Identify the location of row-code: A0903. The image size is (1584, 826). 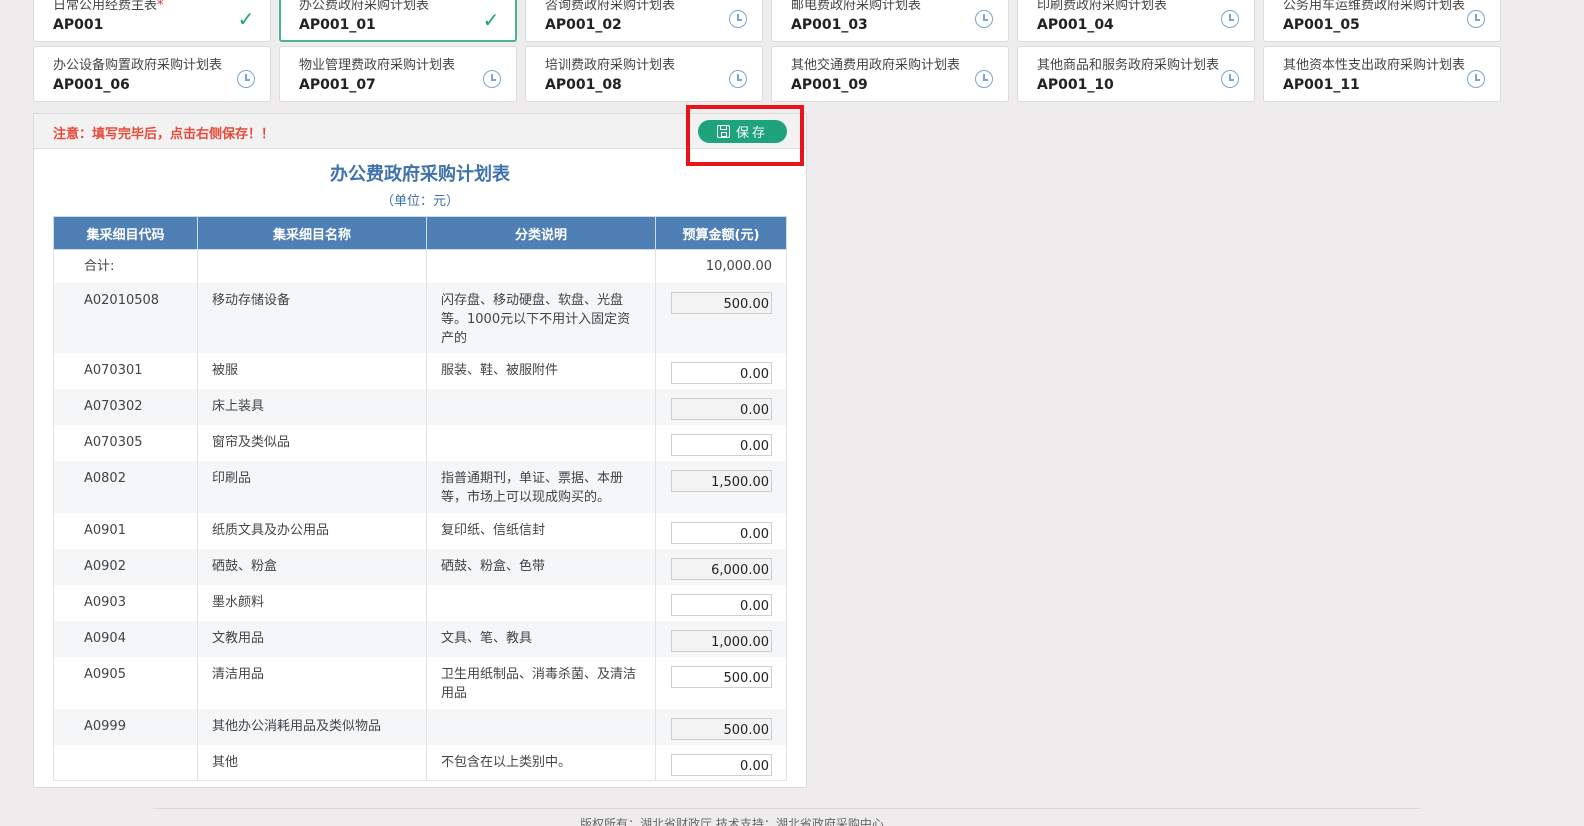
(125, 602).